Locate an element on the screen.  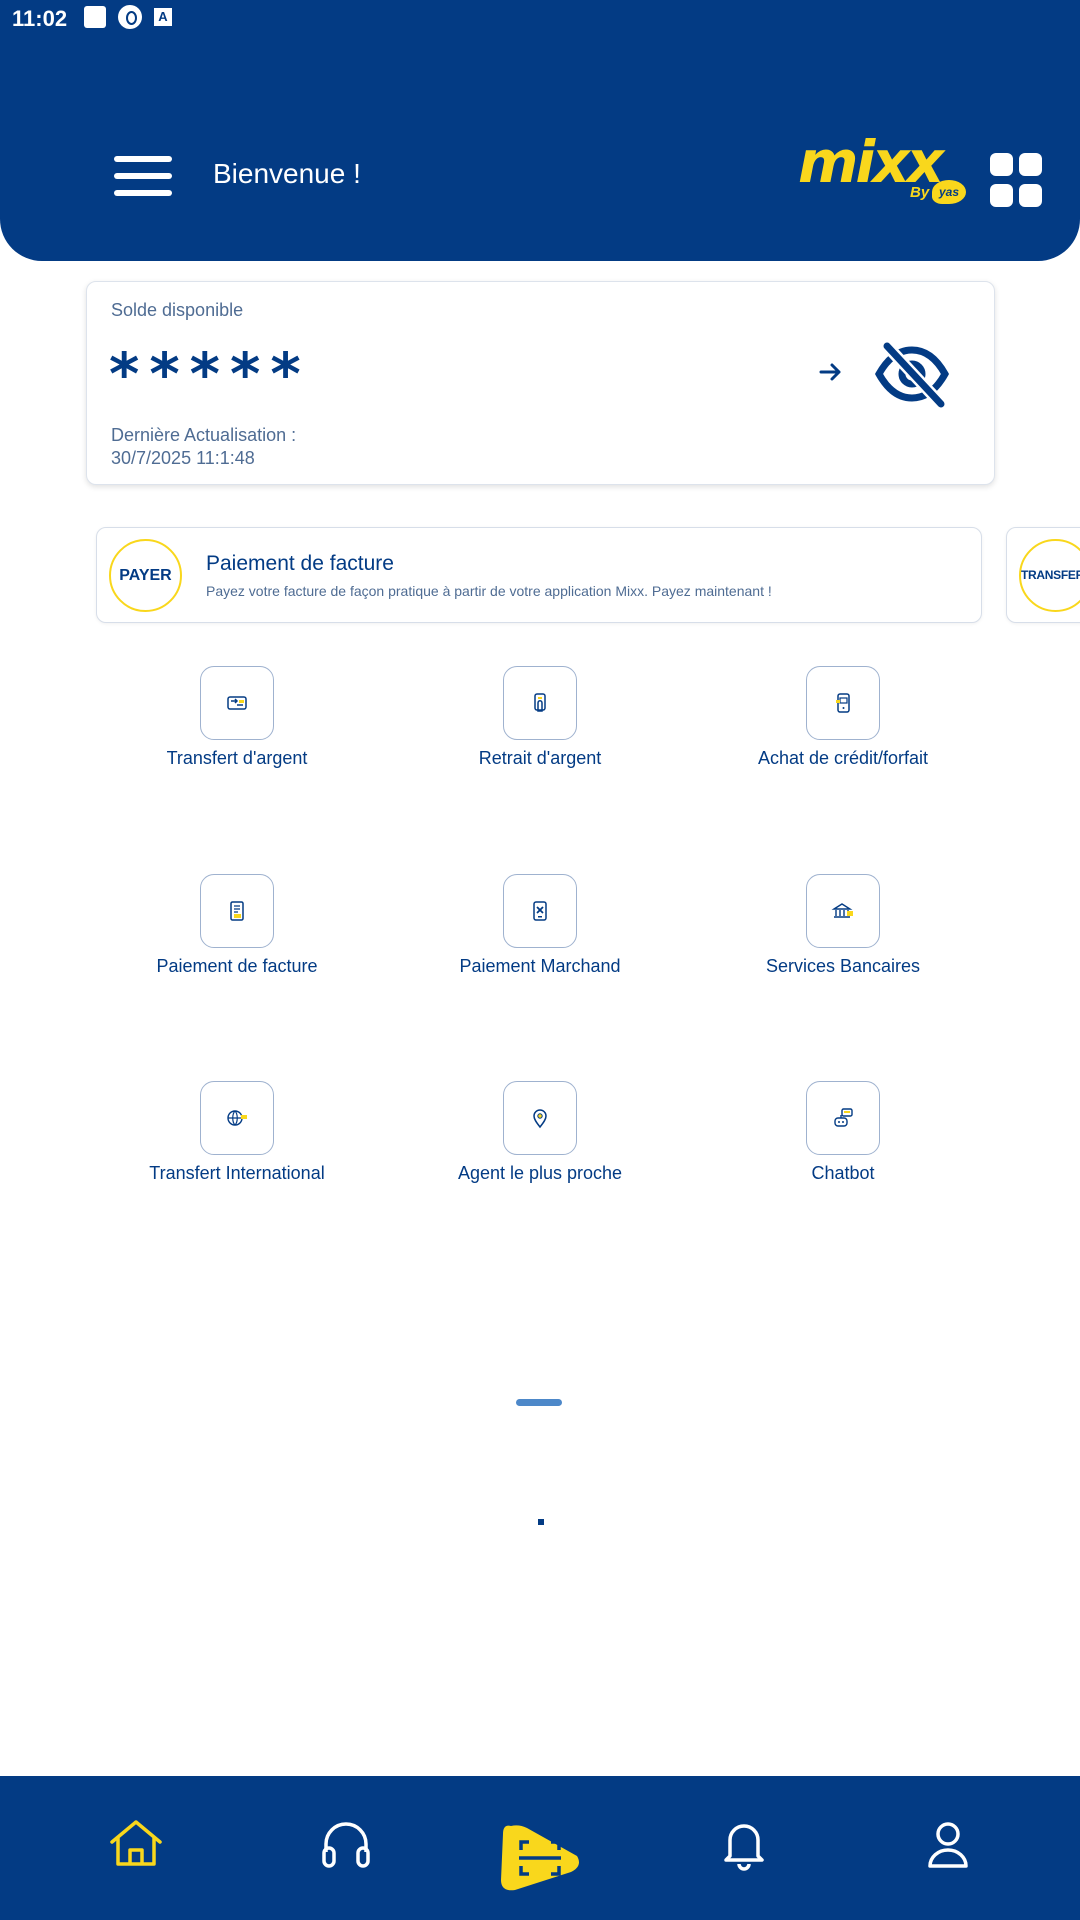
promo-title: Paiement de facture is located at coordinates (300, 563).